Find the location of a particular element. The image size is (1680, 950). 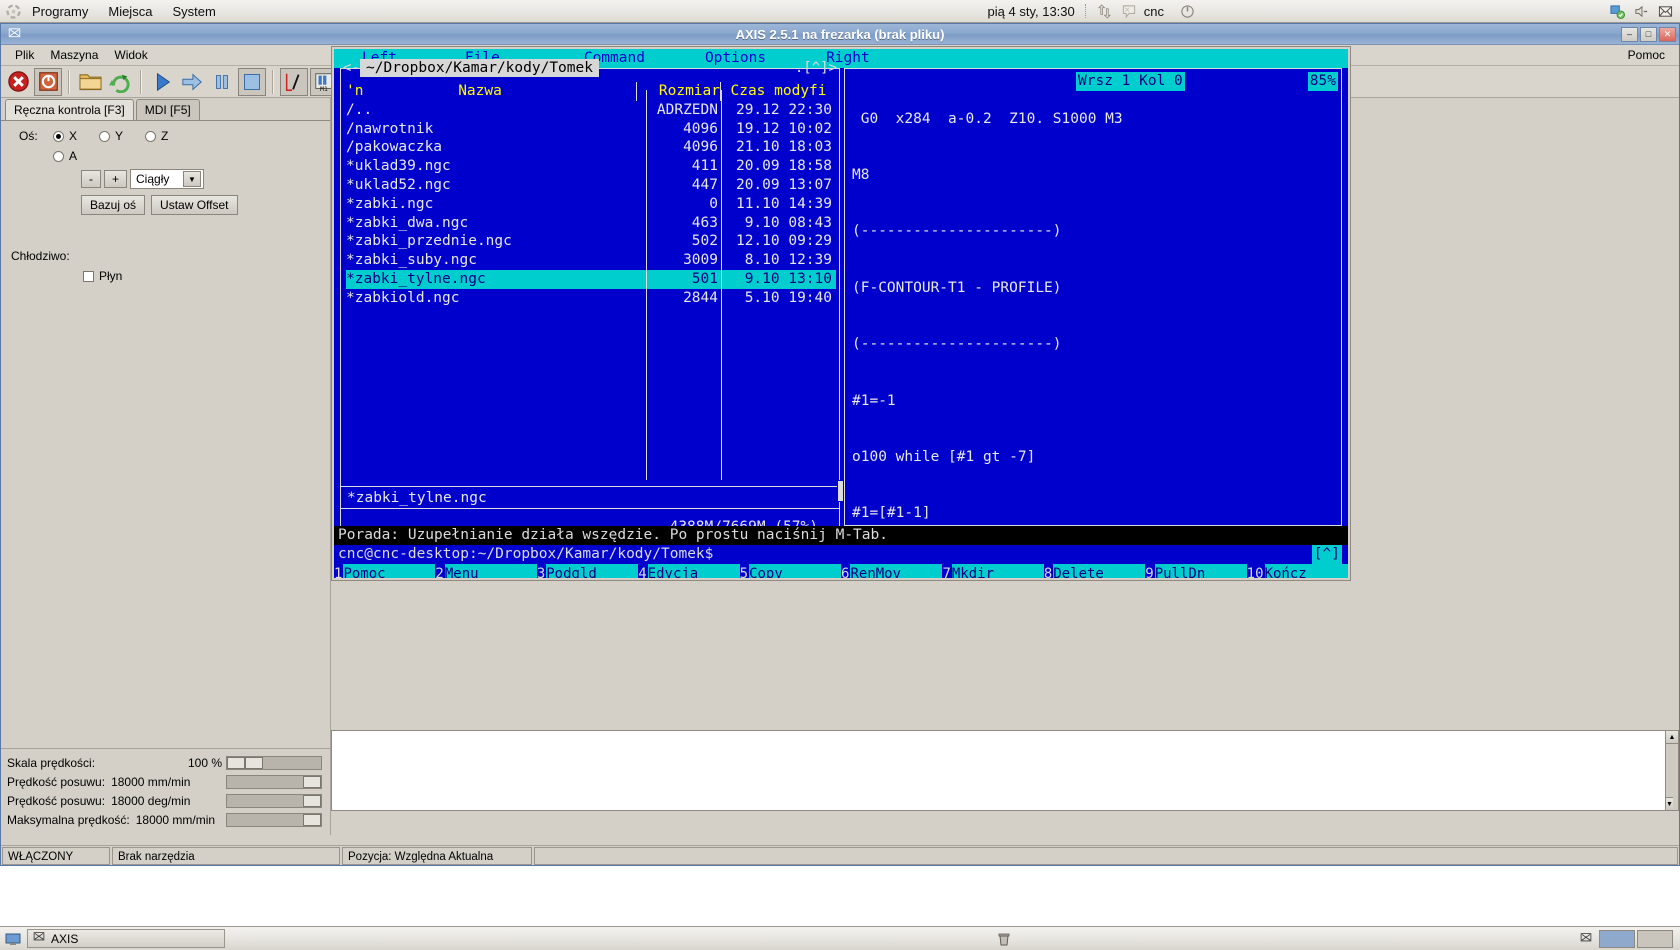

estop-button is located at coordinates (18, 82).